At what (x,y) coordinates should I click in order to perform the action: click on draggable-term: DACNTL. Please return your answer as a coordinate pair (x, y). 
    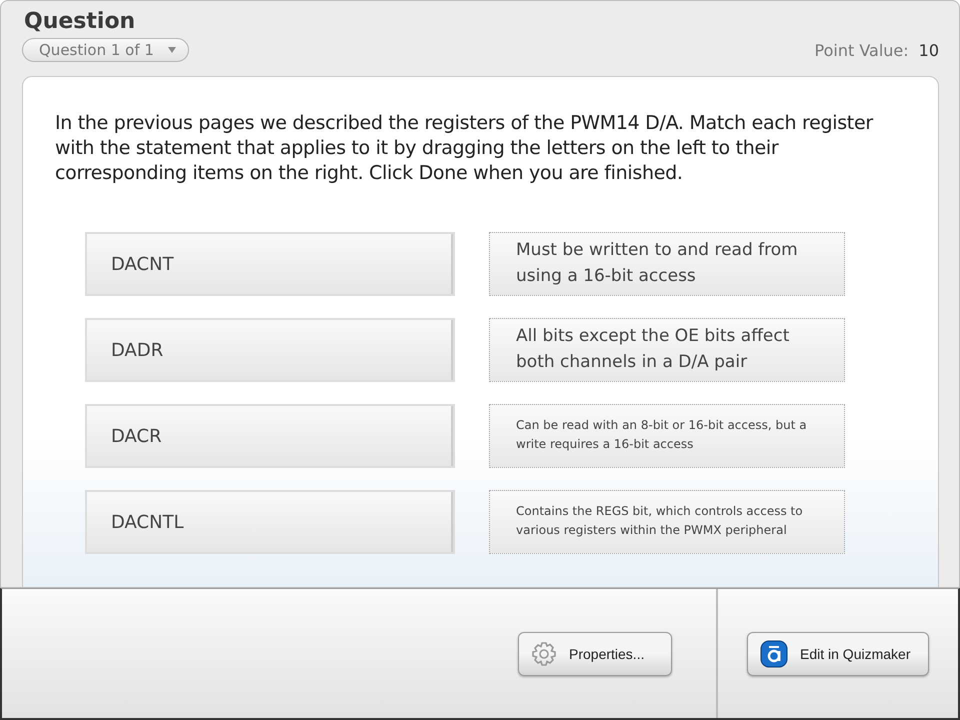
    Looking at the image, I should click on (270, 522).